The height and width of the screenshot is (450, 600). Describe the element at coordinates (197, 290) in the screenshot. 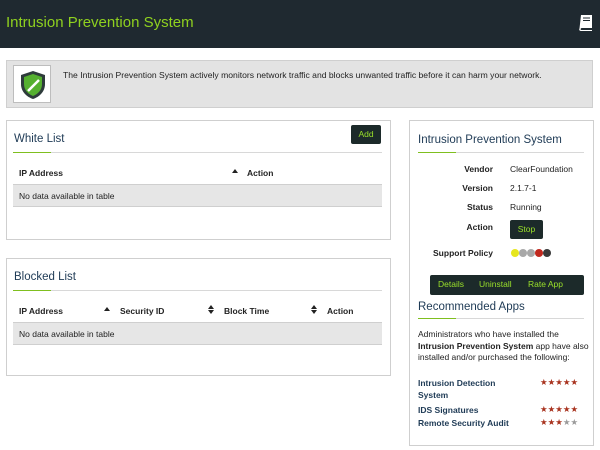

I see `blocked-list-divider` at that location.